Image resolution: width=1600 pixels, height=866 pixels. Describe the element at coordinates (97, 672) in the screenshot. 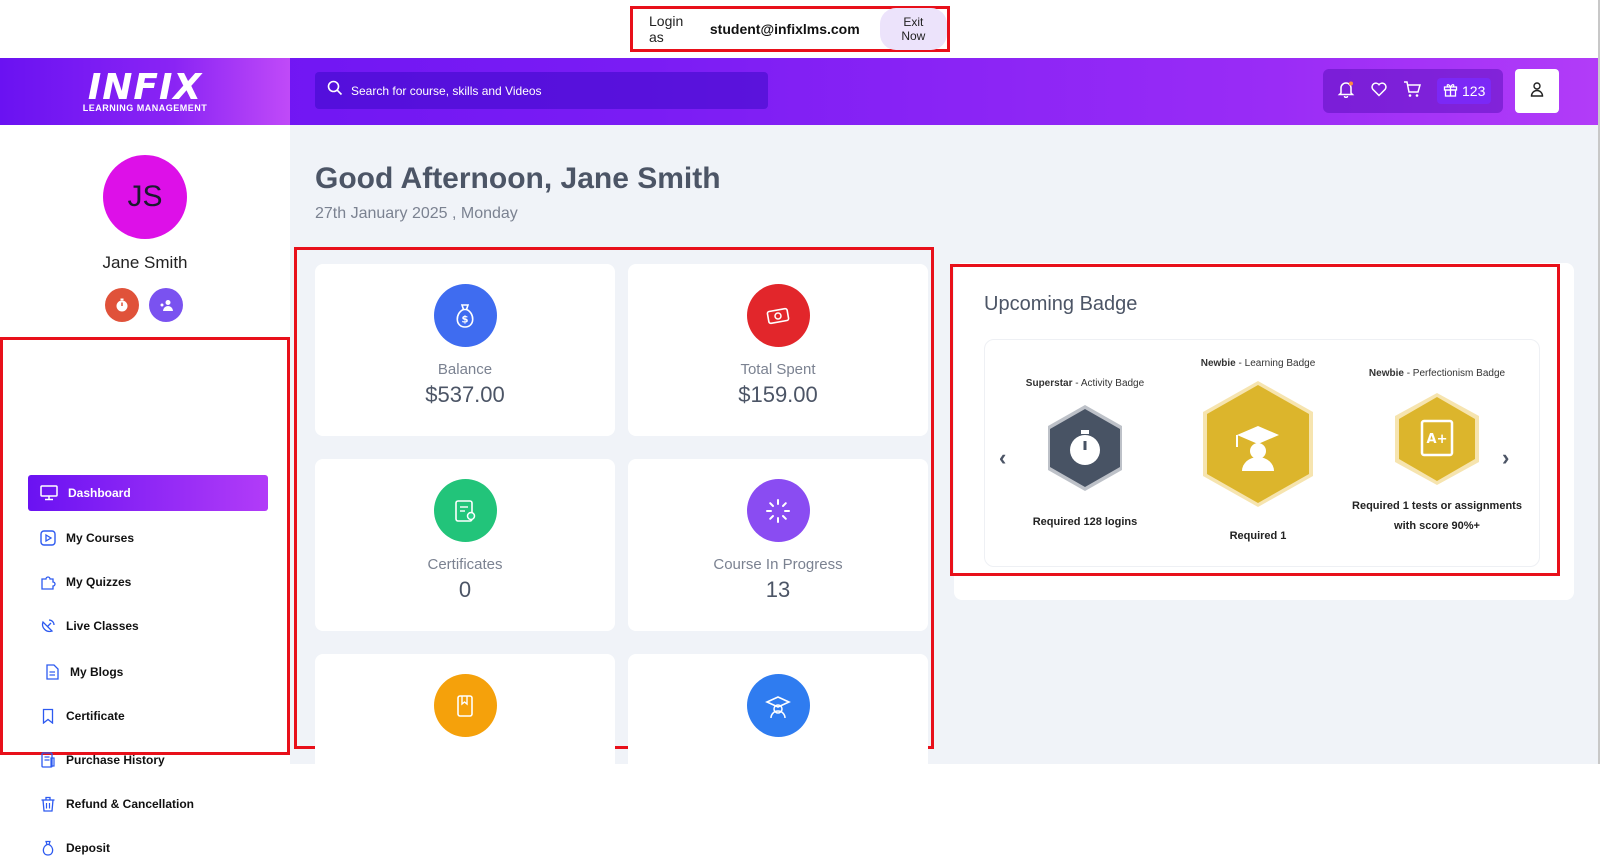

I see `sidebar-item-label: My Blogs` at that location.